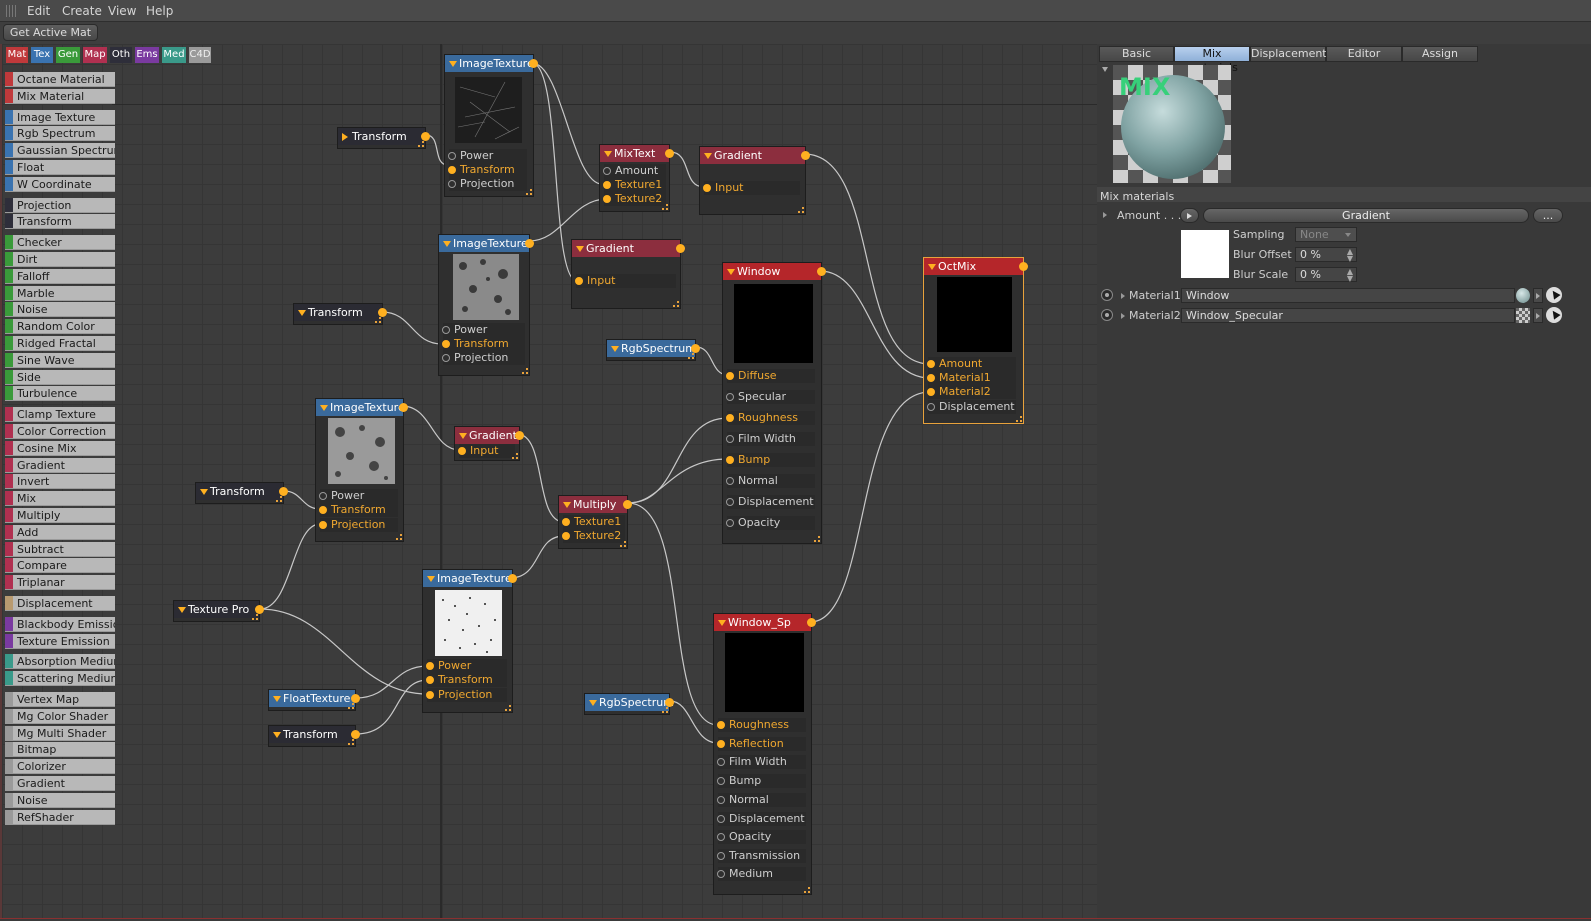  Describe the element at coordinates (122, 11) in the screenshot. I see `menu-view: View` at that location.